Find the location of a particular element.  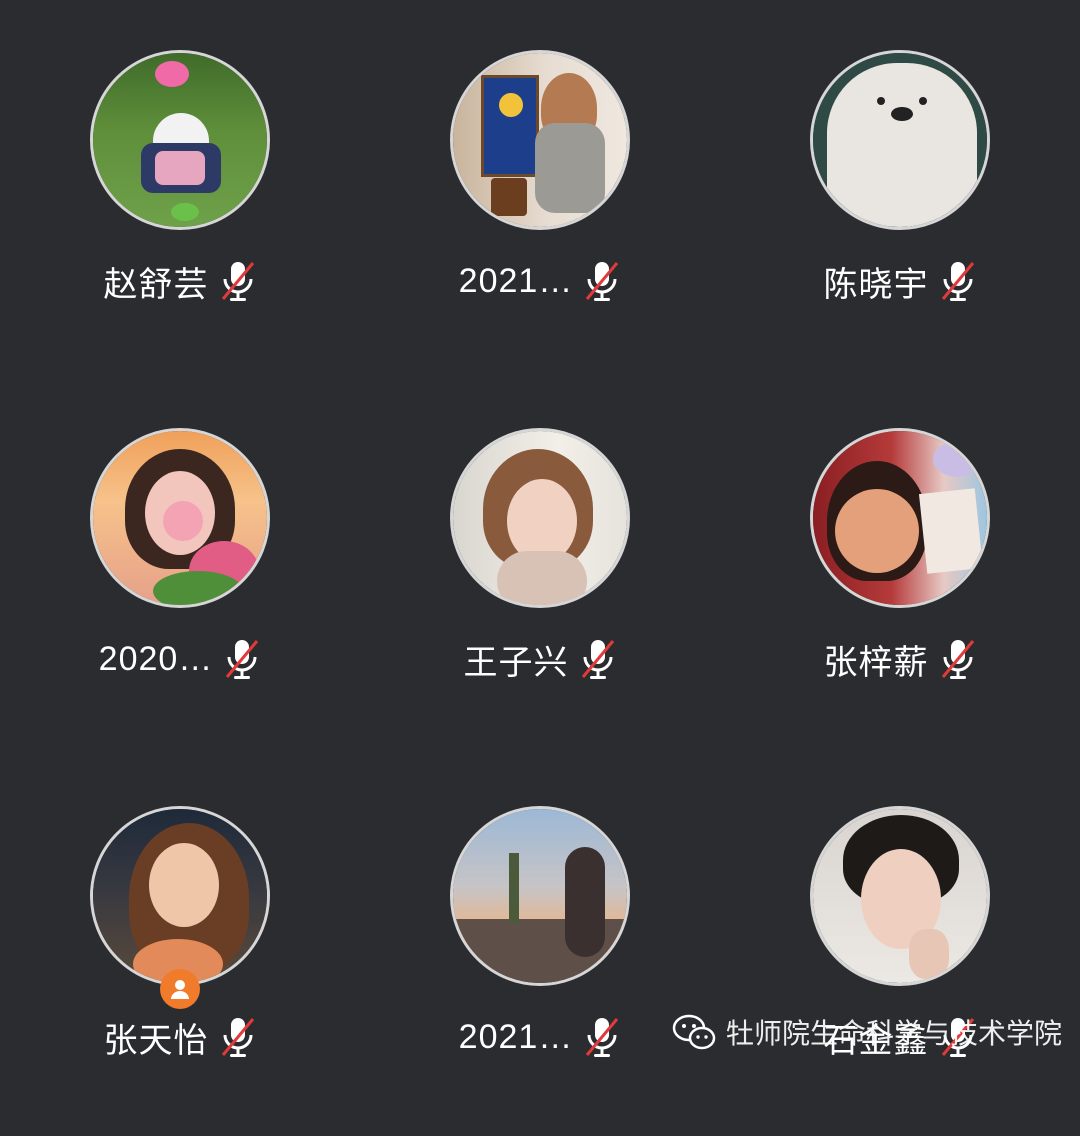

participant-name: 张梓薪 is located at coordinates (876, 662).